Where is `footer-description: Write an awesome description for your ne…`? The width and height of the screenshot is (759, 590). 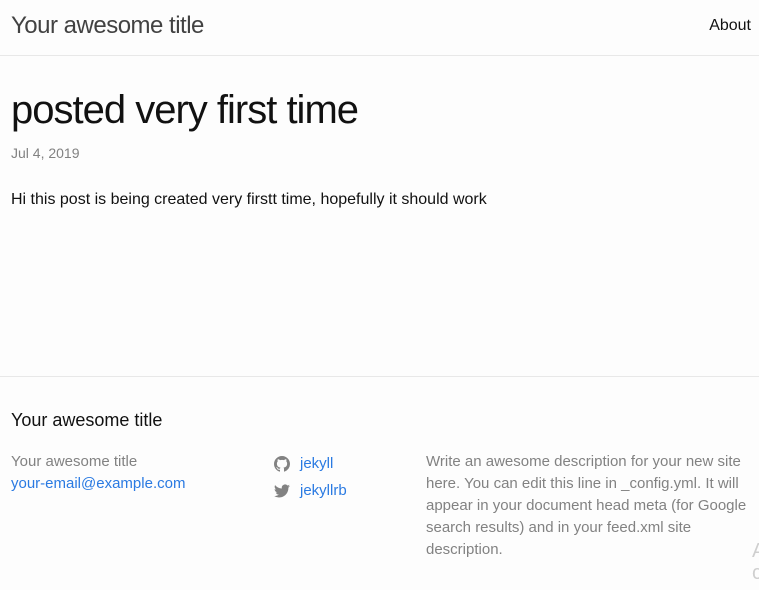 footer-description: Write an awesome description for your ne… is located at coordinates (586, 505).